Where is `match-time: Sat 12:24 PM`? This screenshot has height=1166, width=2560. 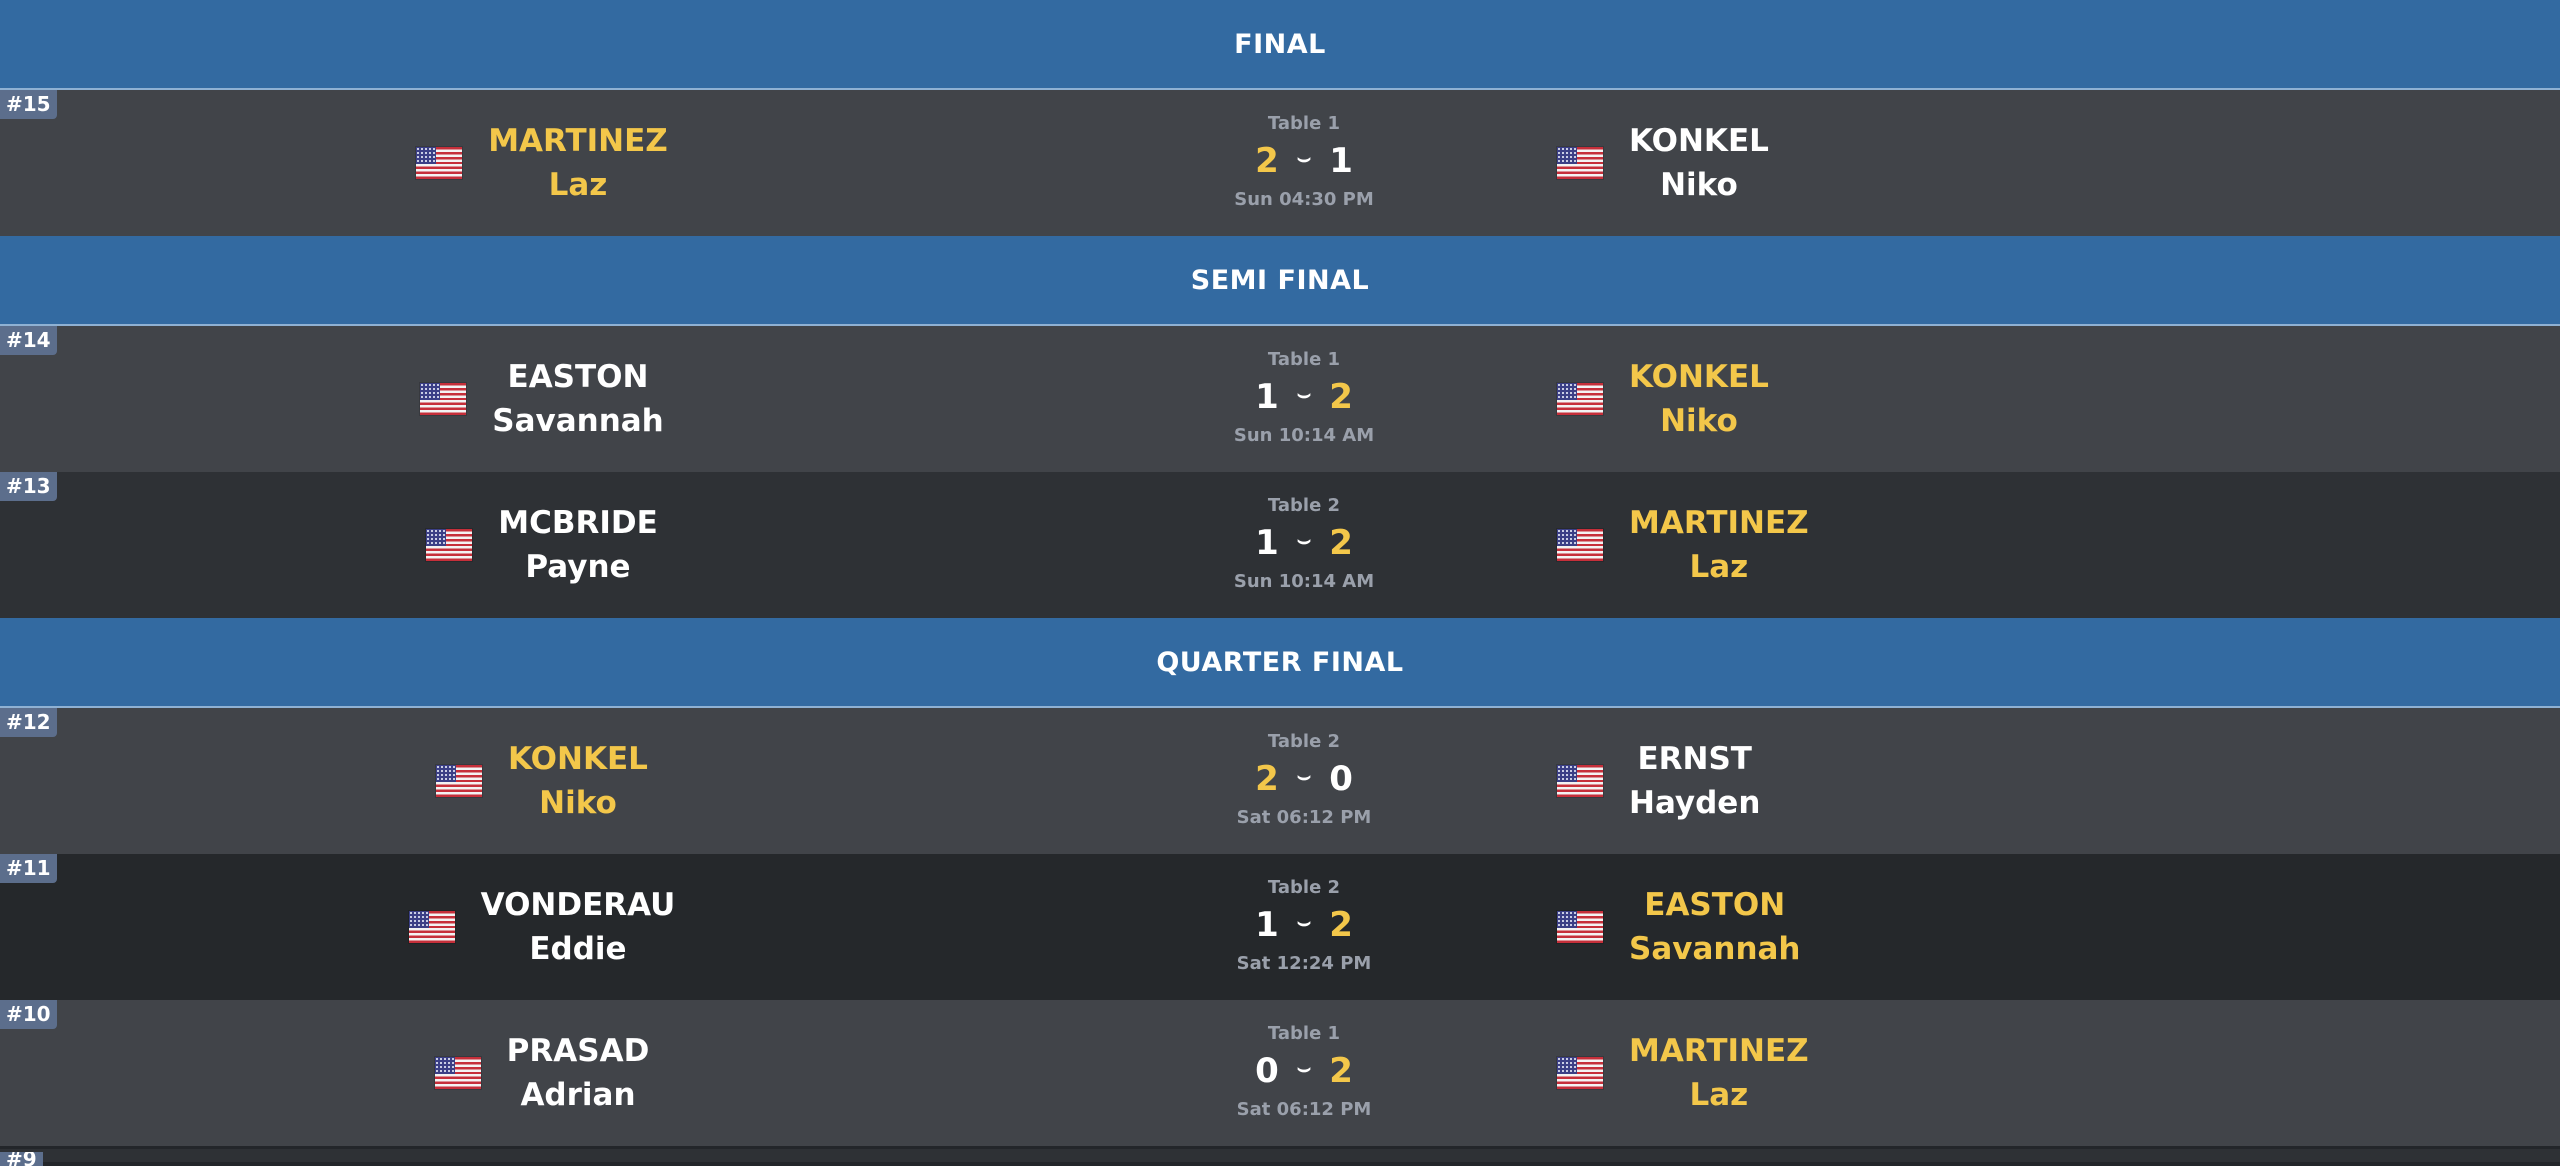 match-time: Sat 12:24 PM is located at coordinates (1304, 963).